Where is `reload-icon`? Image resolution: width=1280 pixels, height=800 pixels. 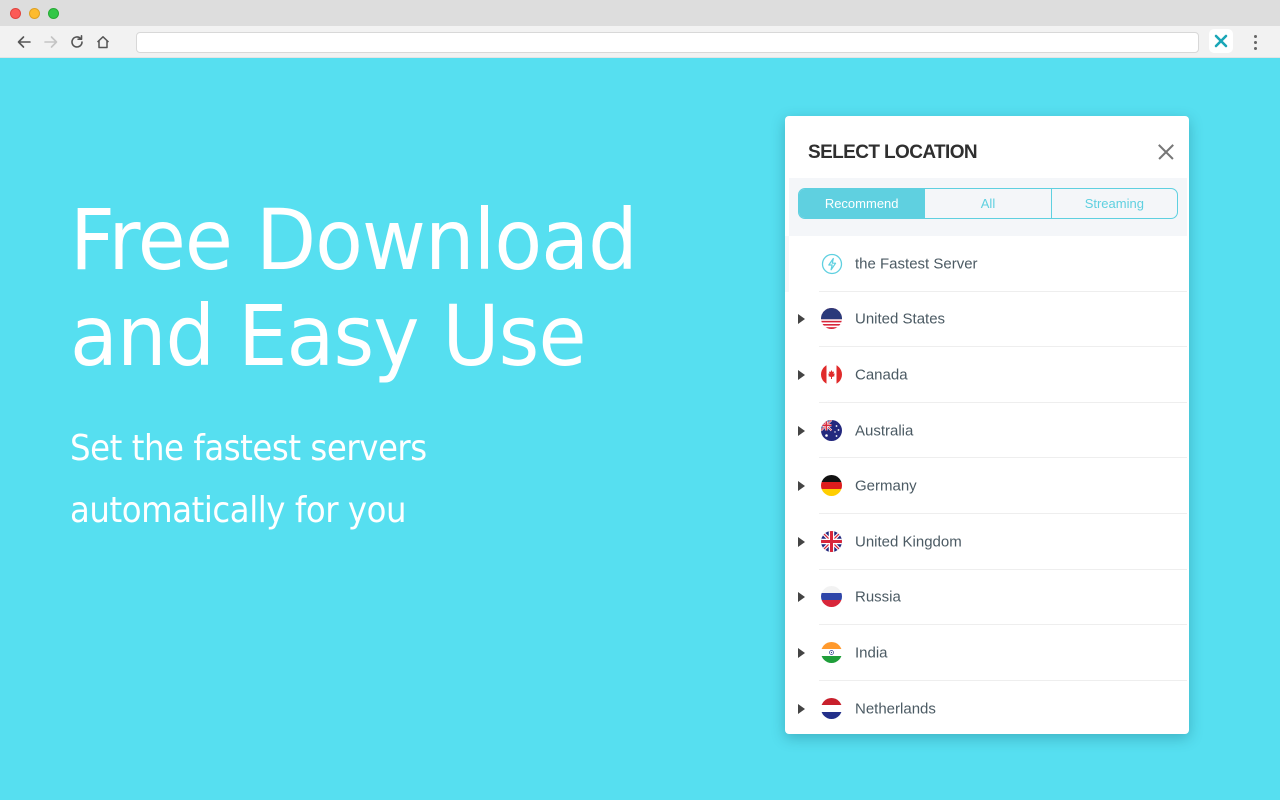 reload-icon is located at coordinates (77, 41).